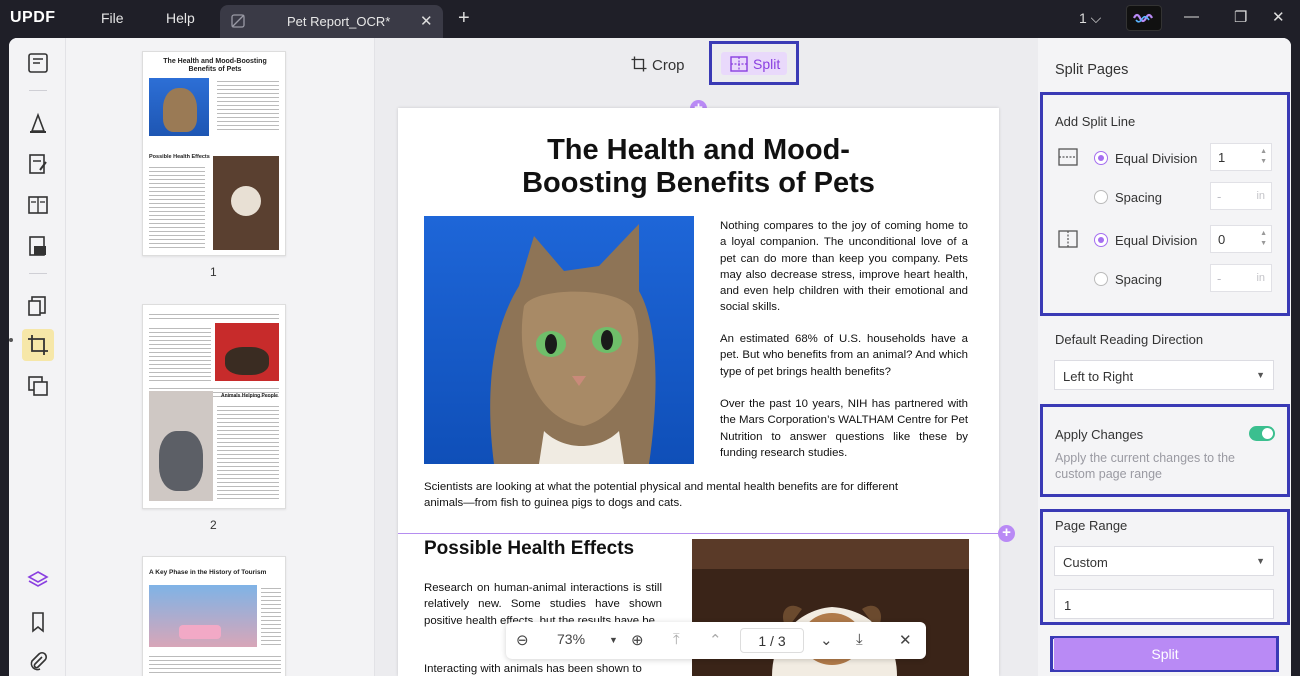 Image resolution: width=1300 pixels, height=676 pixels. What do you see at coordinates (180, 18) in the screenshot?
I see `menu-help: Help` at bounding box center [180, 18].